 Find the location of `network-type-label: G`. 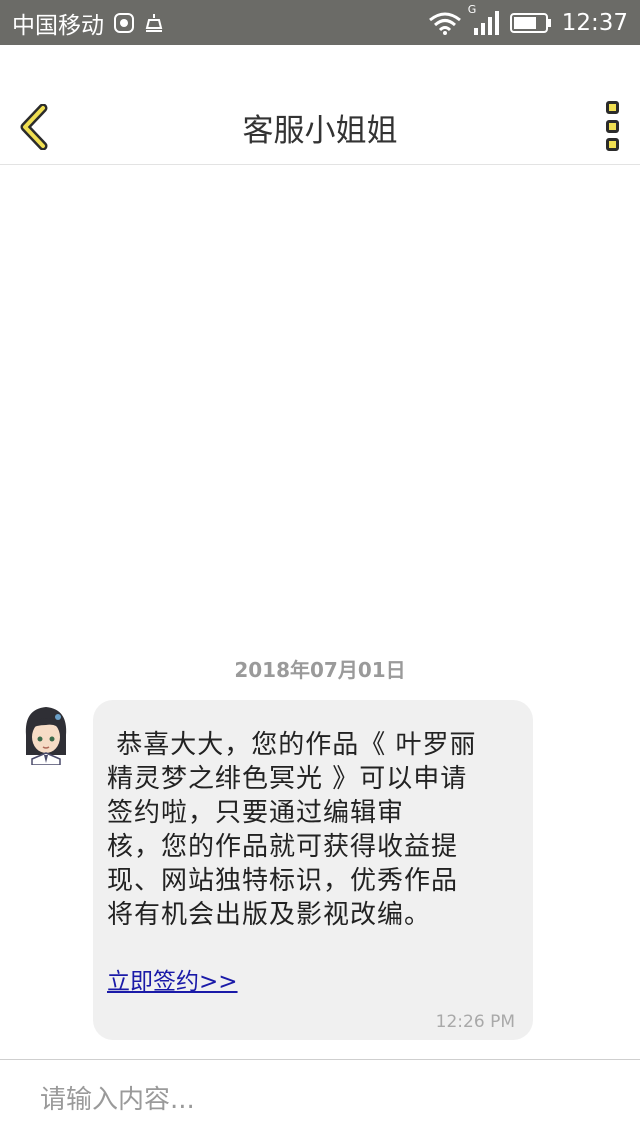

network-type-label: G is located at coordinates (472, 9).